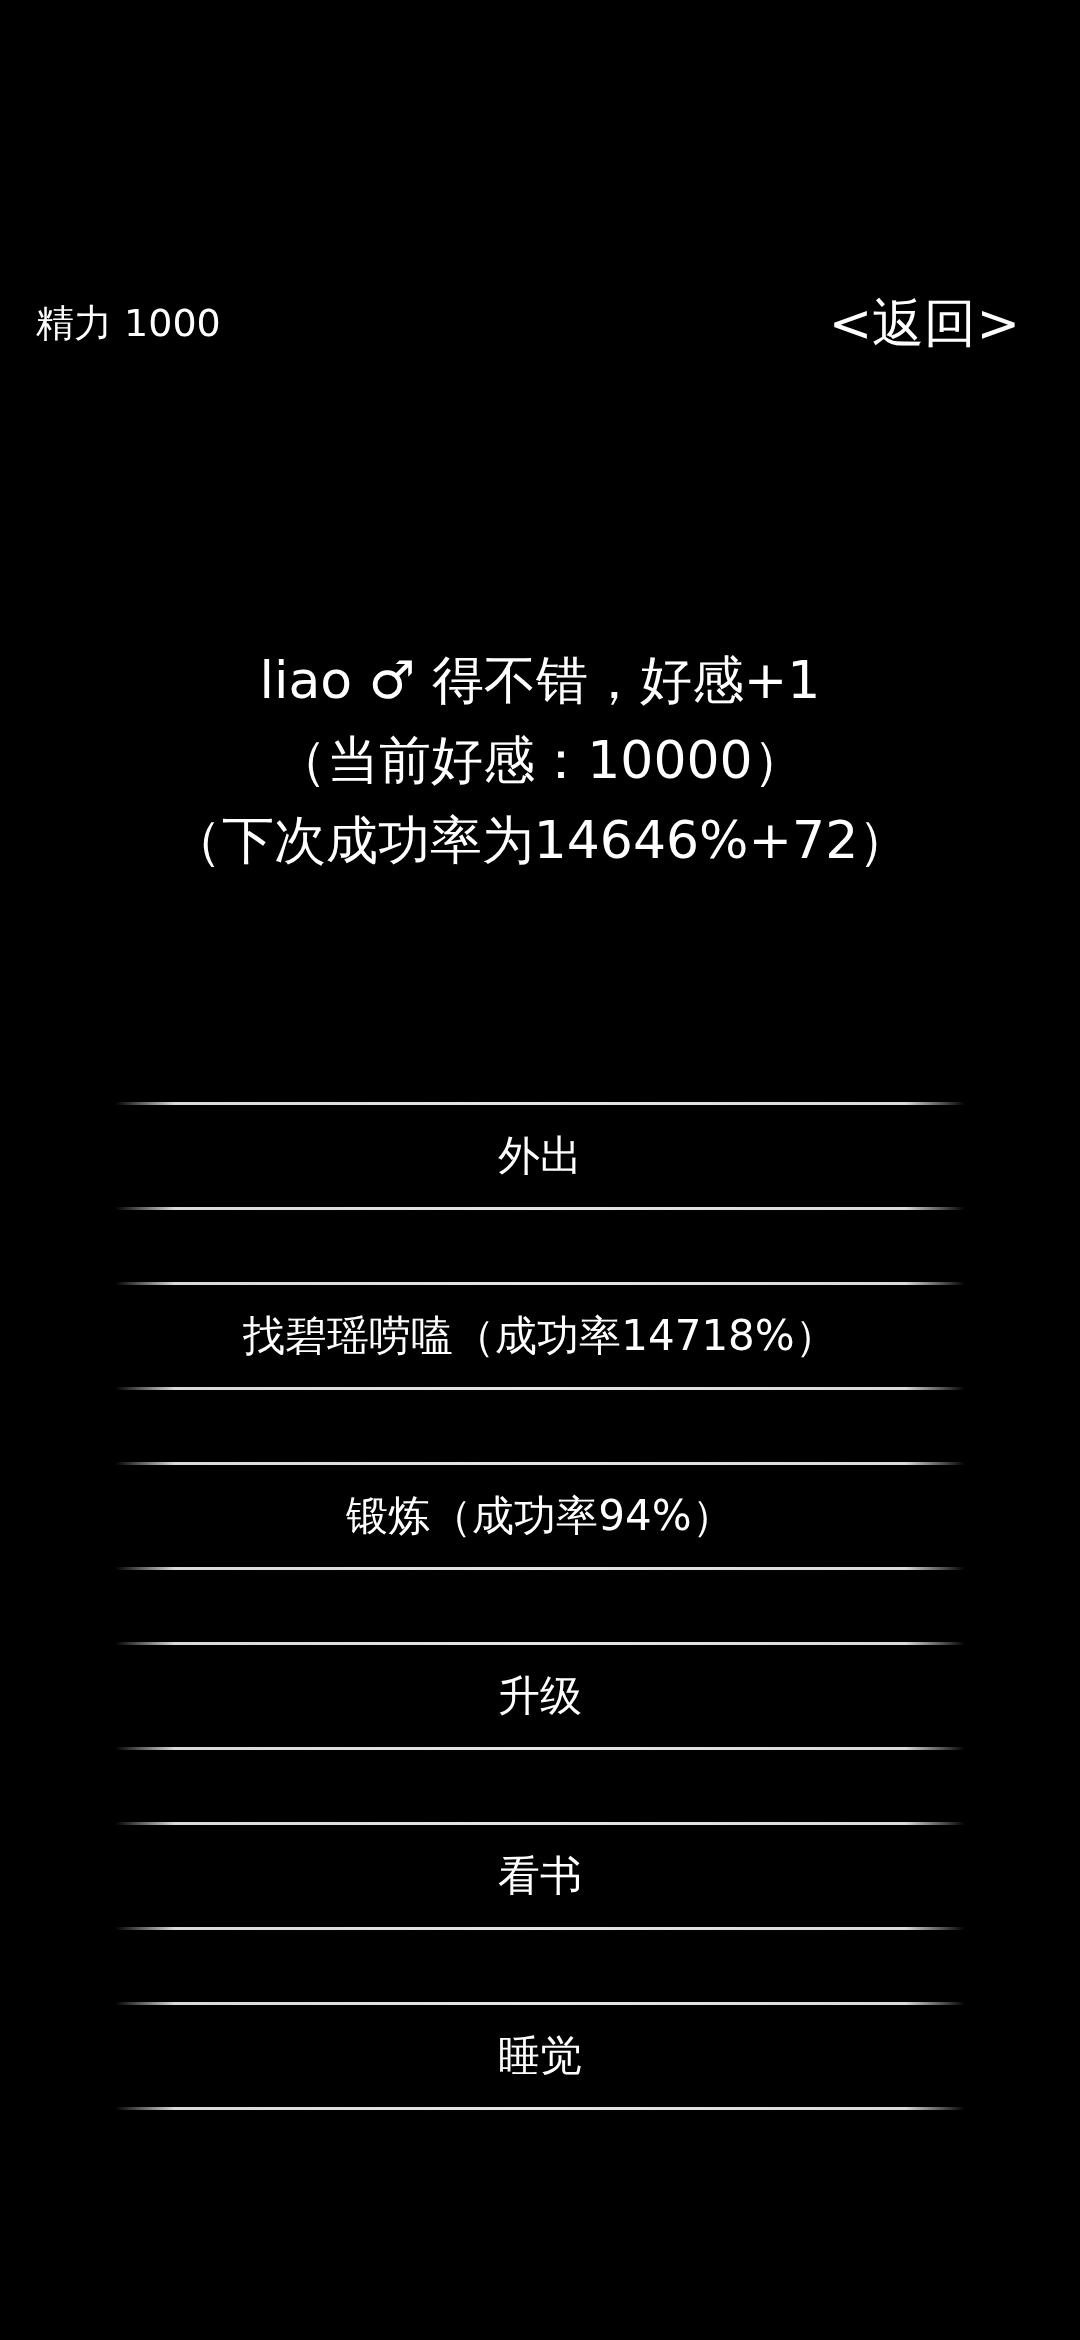  Describe the element at coordinates (540, 760) in the screenshot. I see `message-text: （当前好感：10000）` at that location.